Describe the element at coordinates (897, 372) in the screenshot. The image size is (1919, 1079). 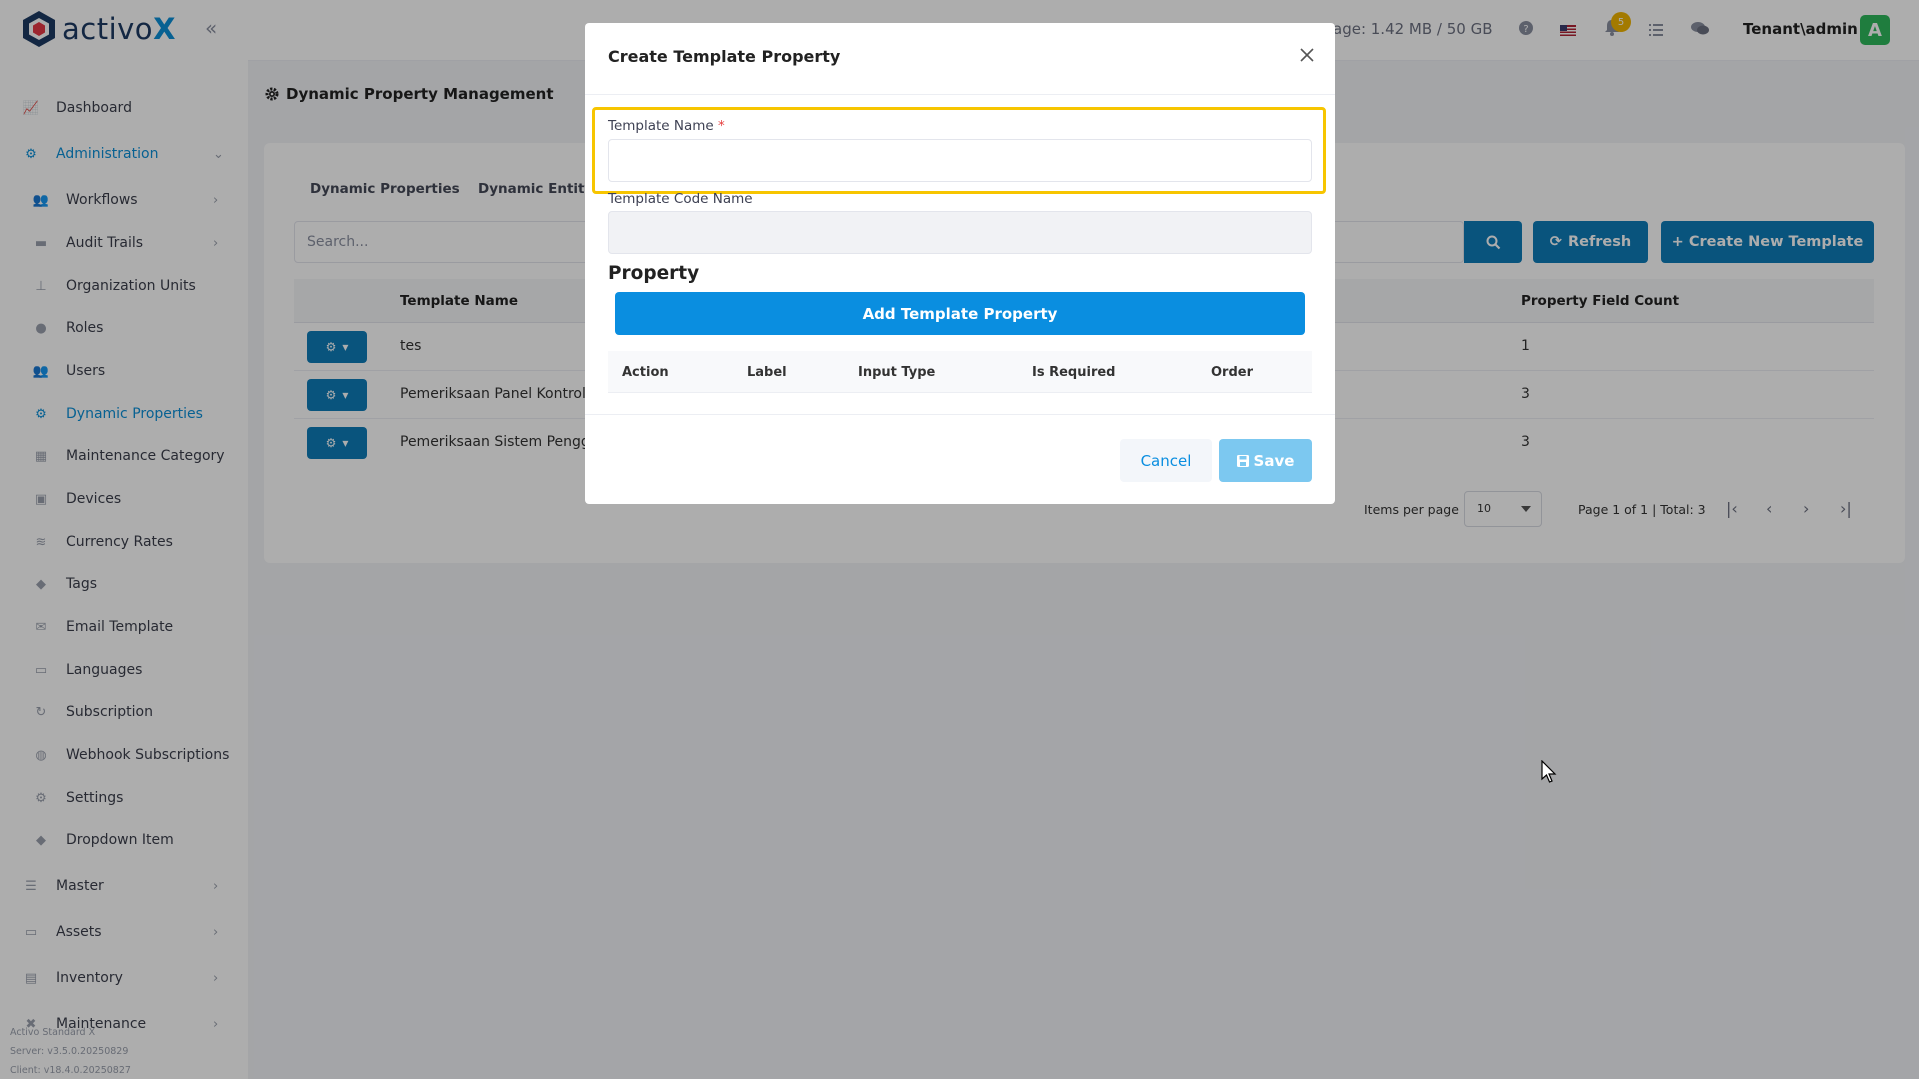
I see `th-input-type: Input Type` at that location.